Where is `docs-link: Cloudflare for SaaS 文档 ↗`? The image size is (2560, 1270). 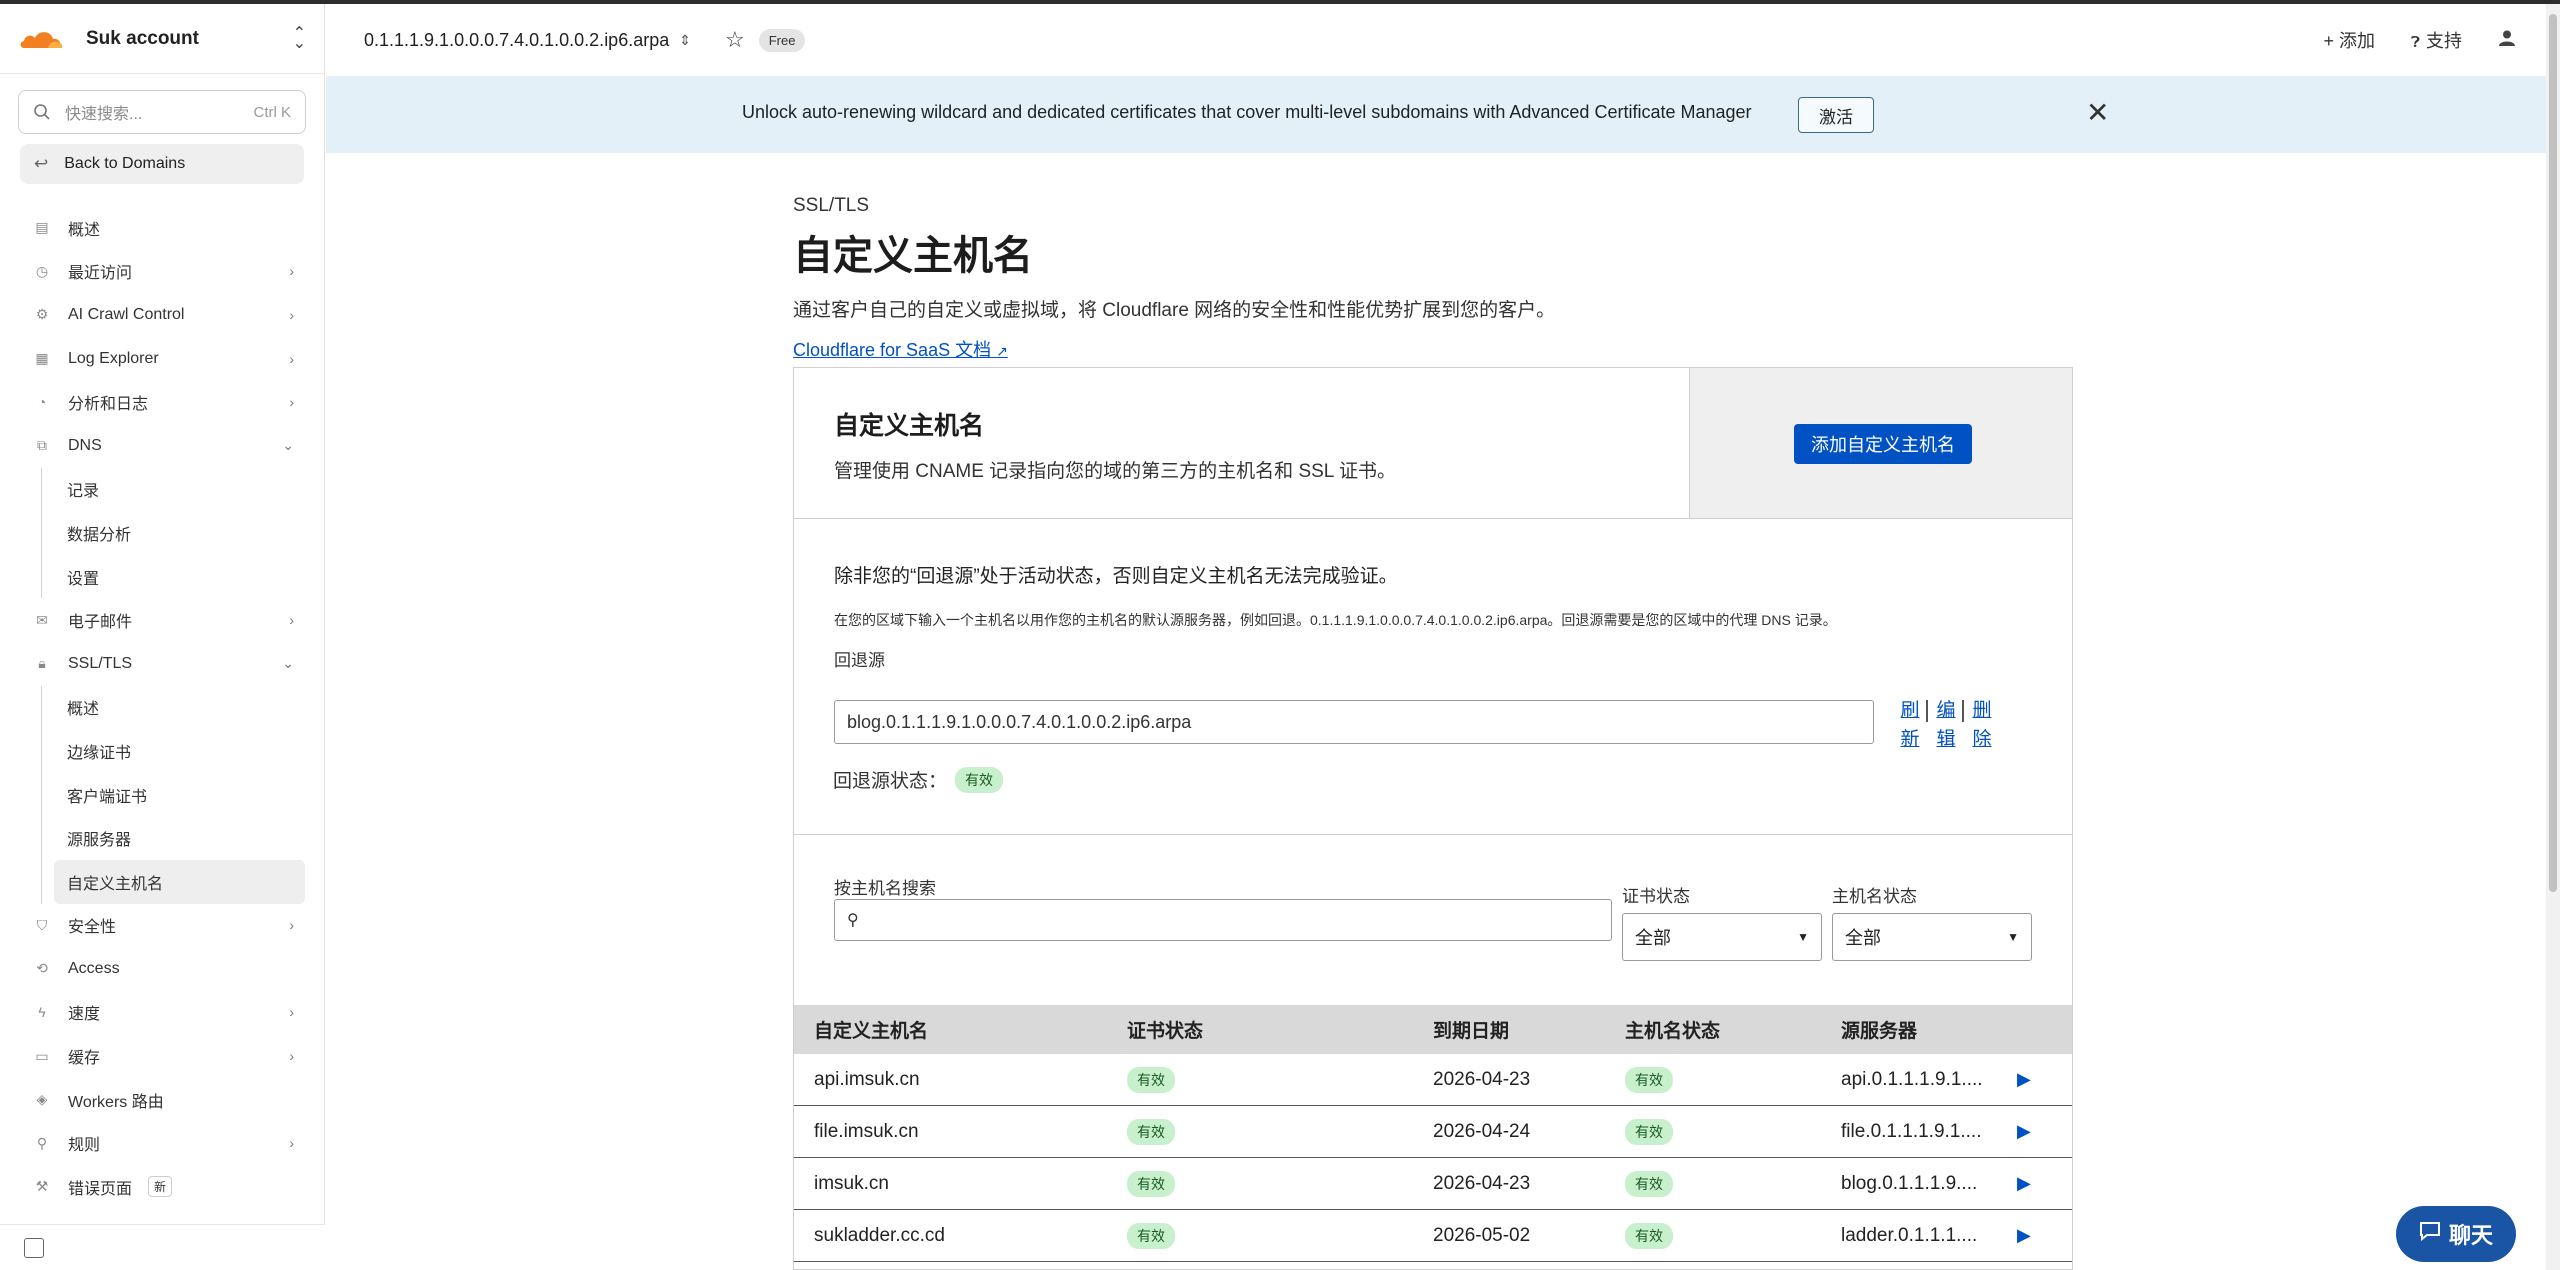
docs-link: Cloudflare for SaaS 文档 ↗ is located at coordinates (900, 349).